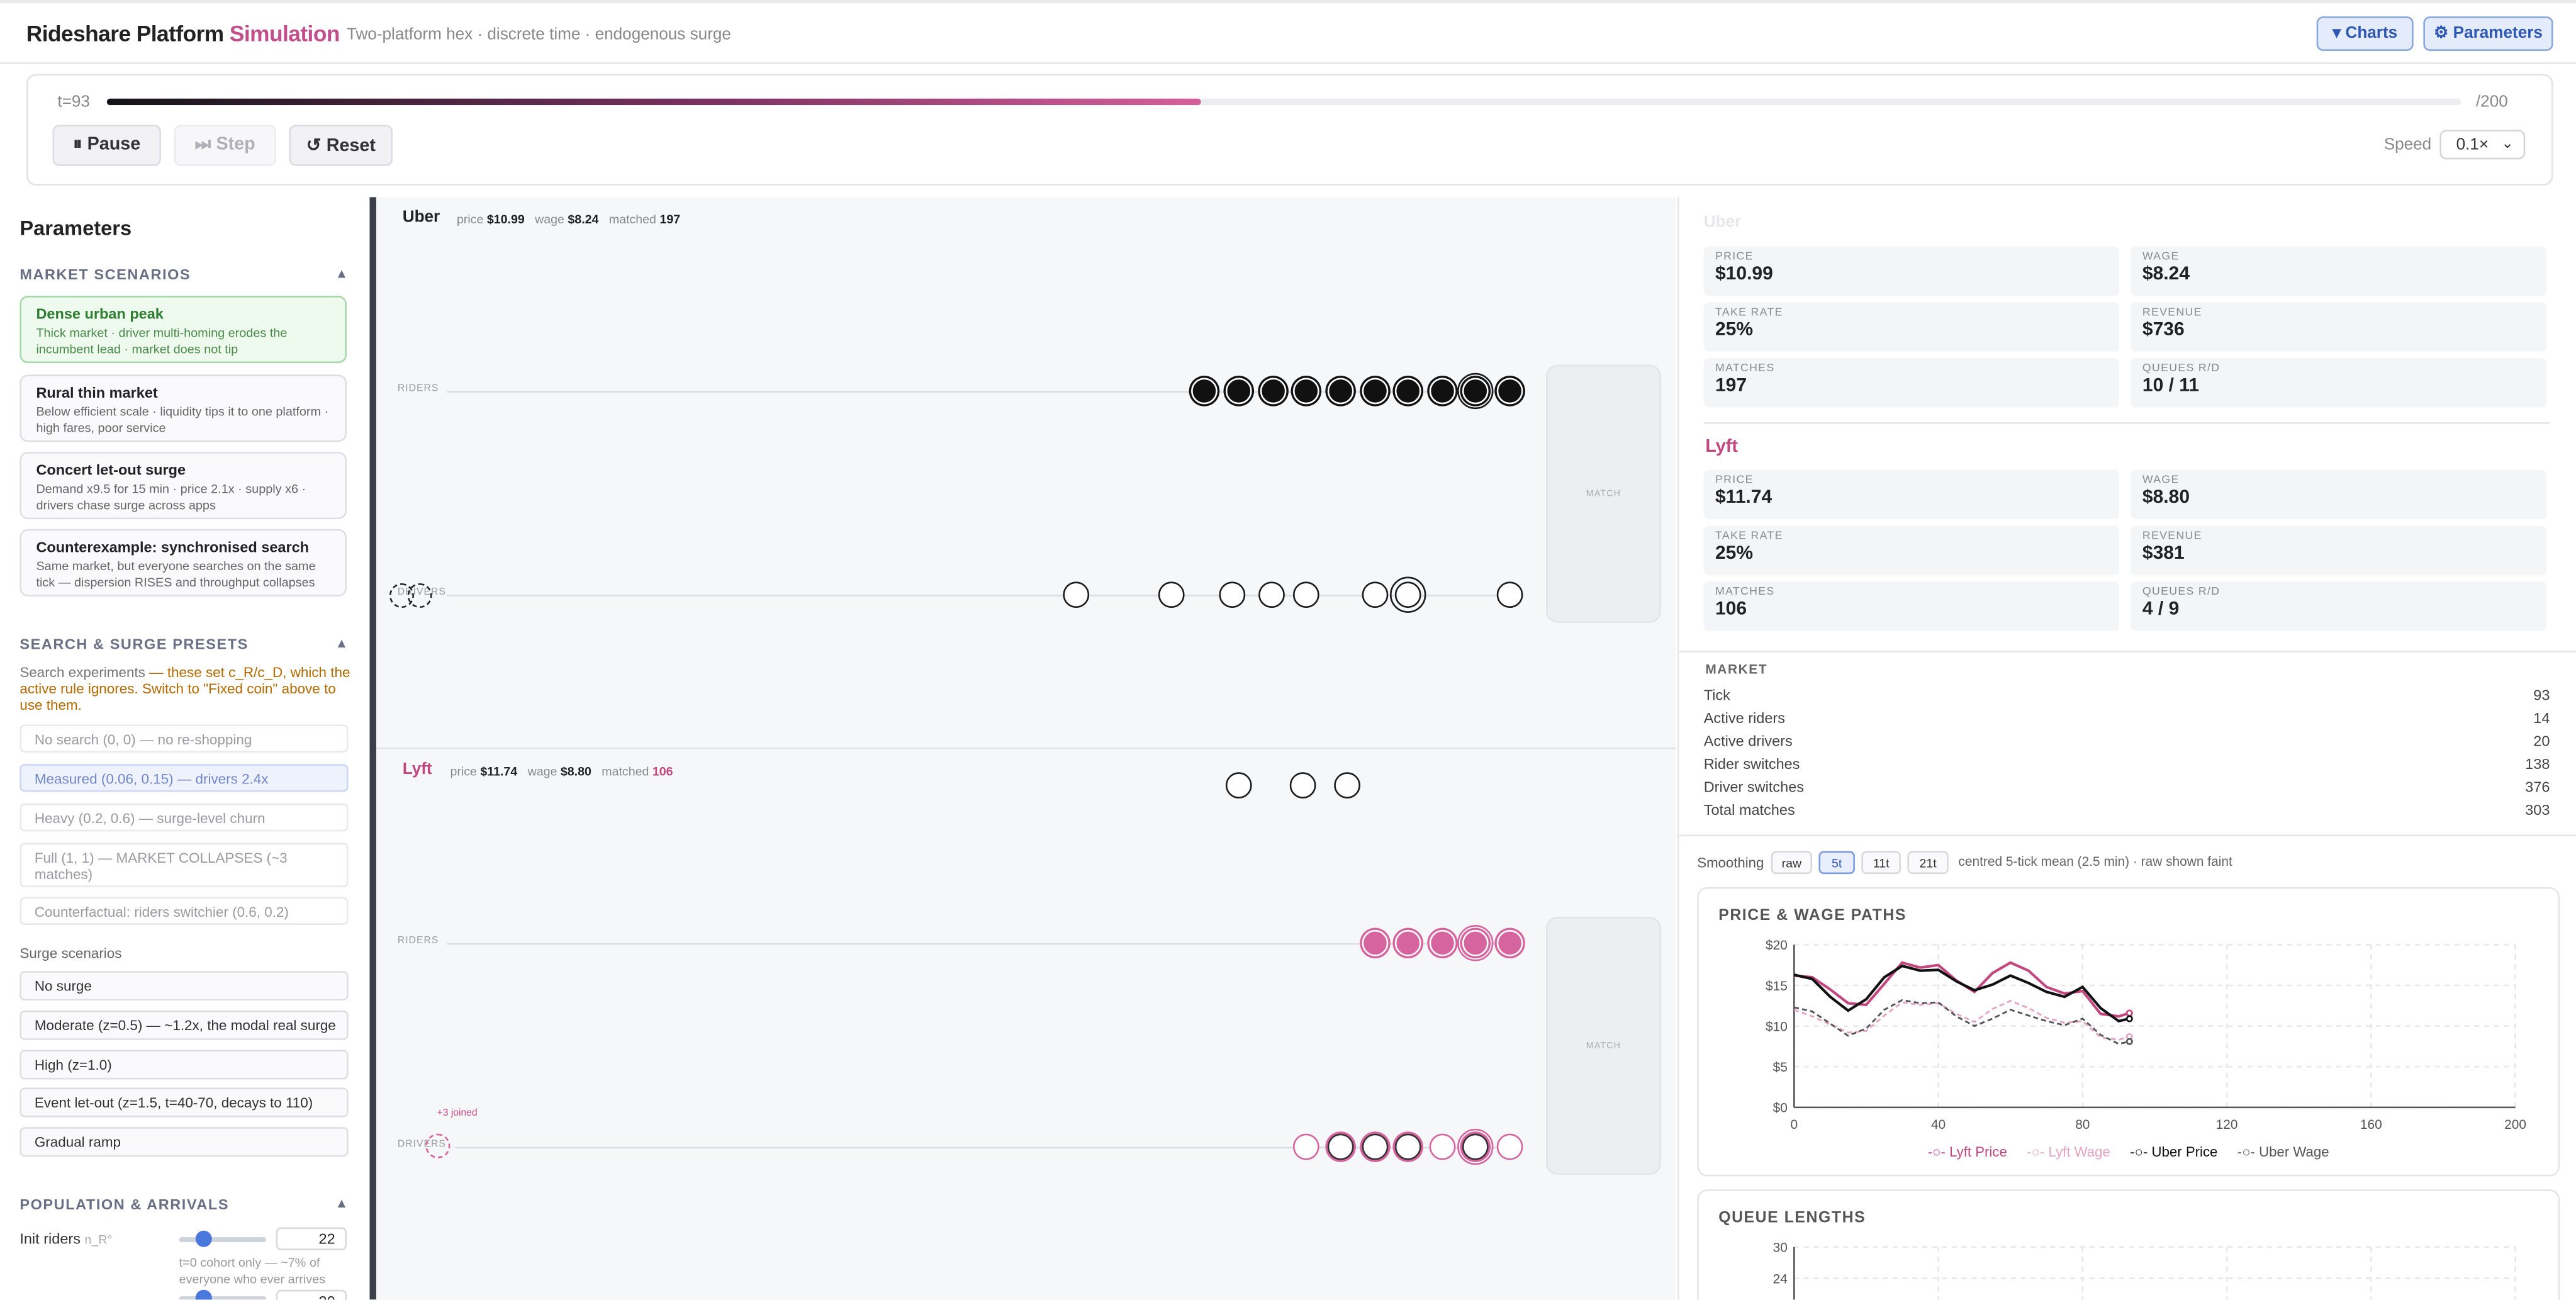 Image resolution: width=2576 pixels, height=1300 pixels. I want to click on tick-label: t=93, so click(73, 102).